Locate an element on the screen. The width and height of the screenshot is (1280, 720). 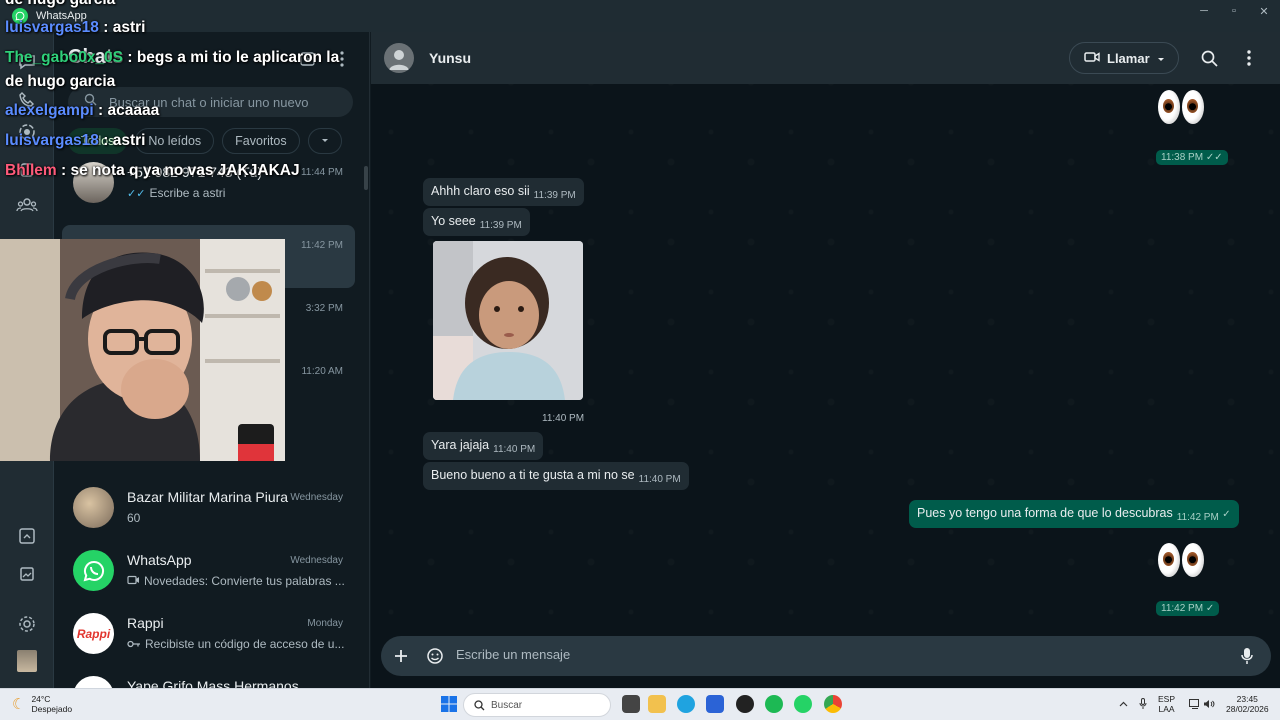
volume-icon is located at coordinates (1209, 704).